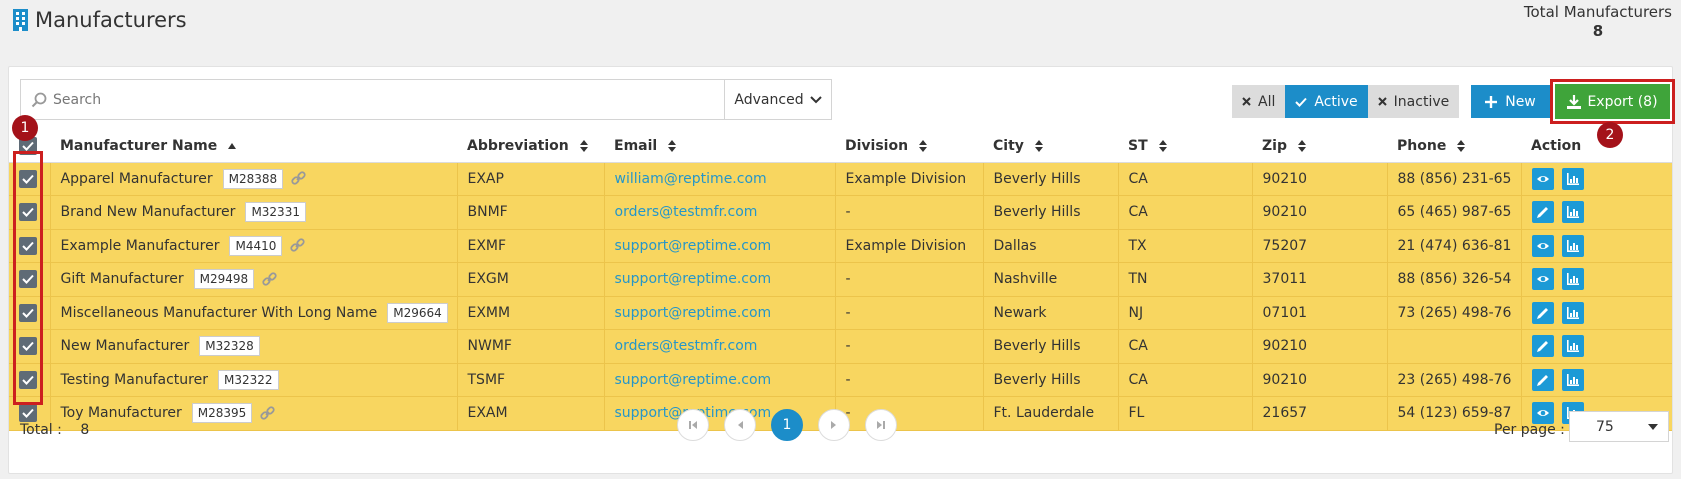 Image resolution: width=1681 pixels, height=479 pixels. I want to click on cell-abbreviation: EXMM, so click(530, 313).